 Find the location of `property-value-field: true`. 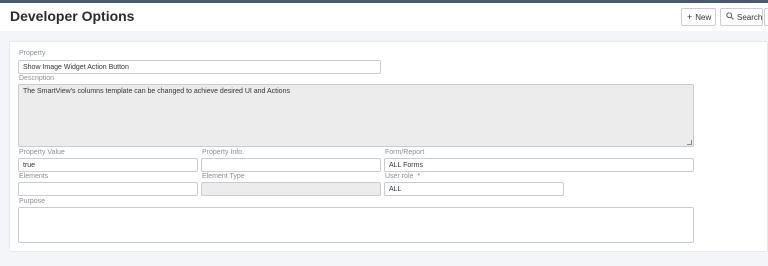

property-value-field: true is located at coordinates (108, 165).